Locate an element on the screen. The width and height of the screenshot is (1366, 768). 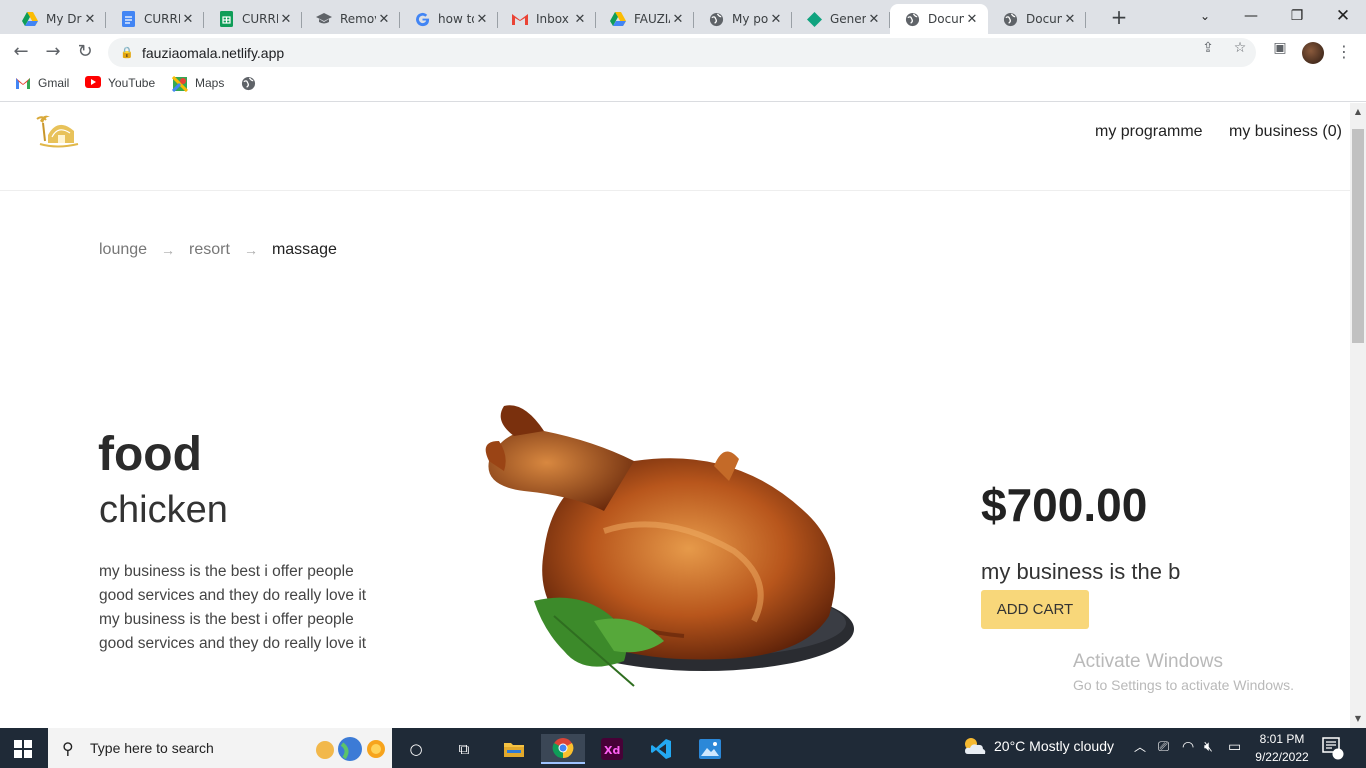
battery-icon: ▭ is located at coordinates (1234, 746).